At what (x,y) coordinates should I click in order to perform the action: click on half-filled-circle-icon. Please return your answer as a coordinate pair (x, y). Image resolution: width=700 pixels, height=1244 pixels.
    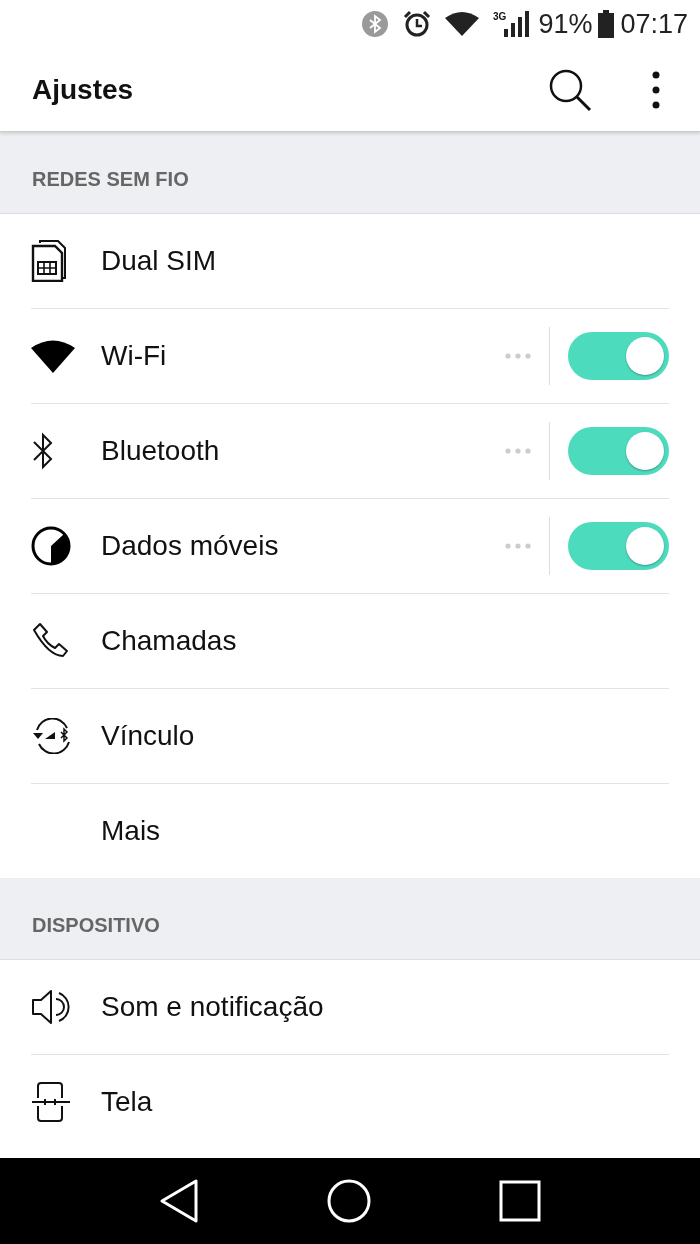
    Looking at the image, I should click on (51, 546).